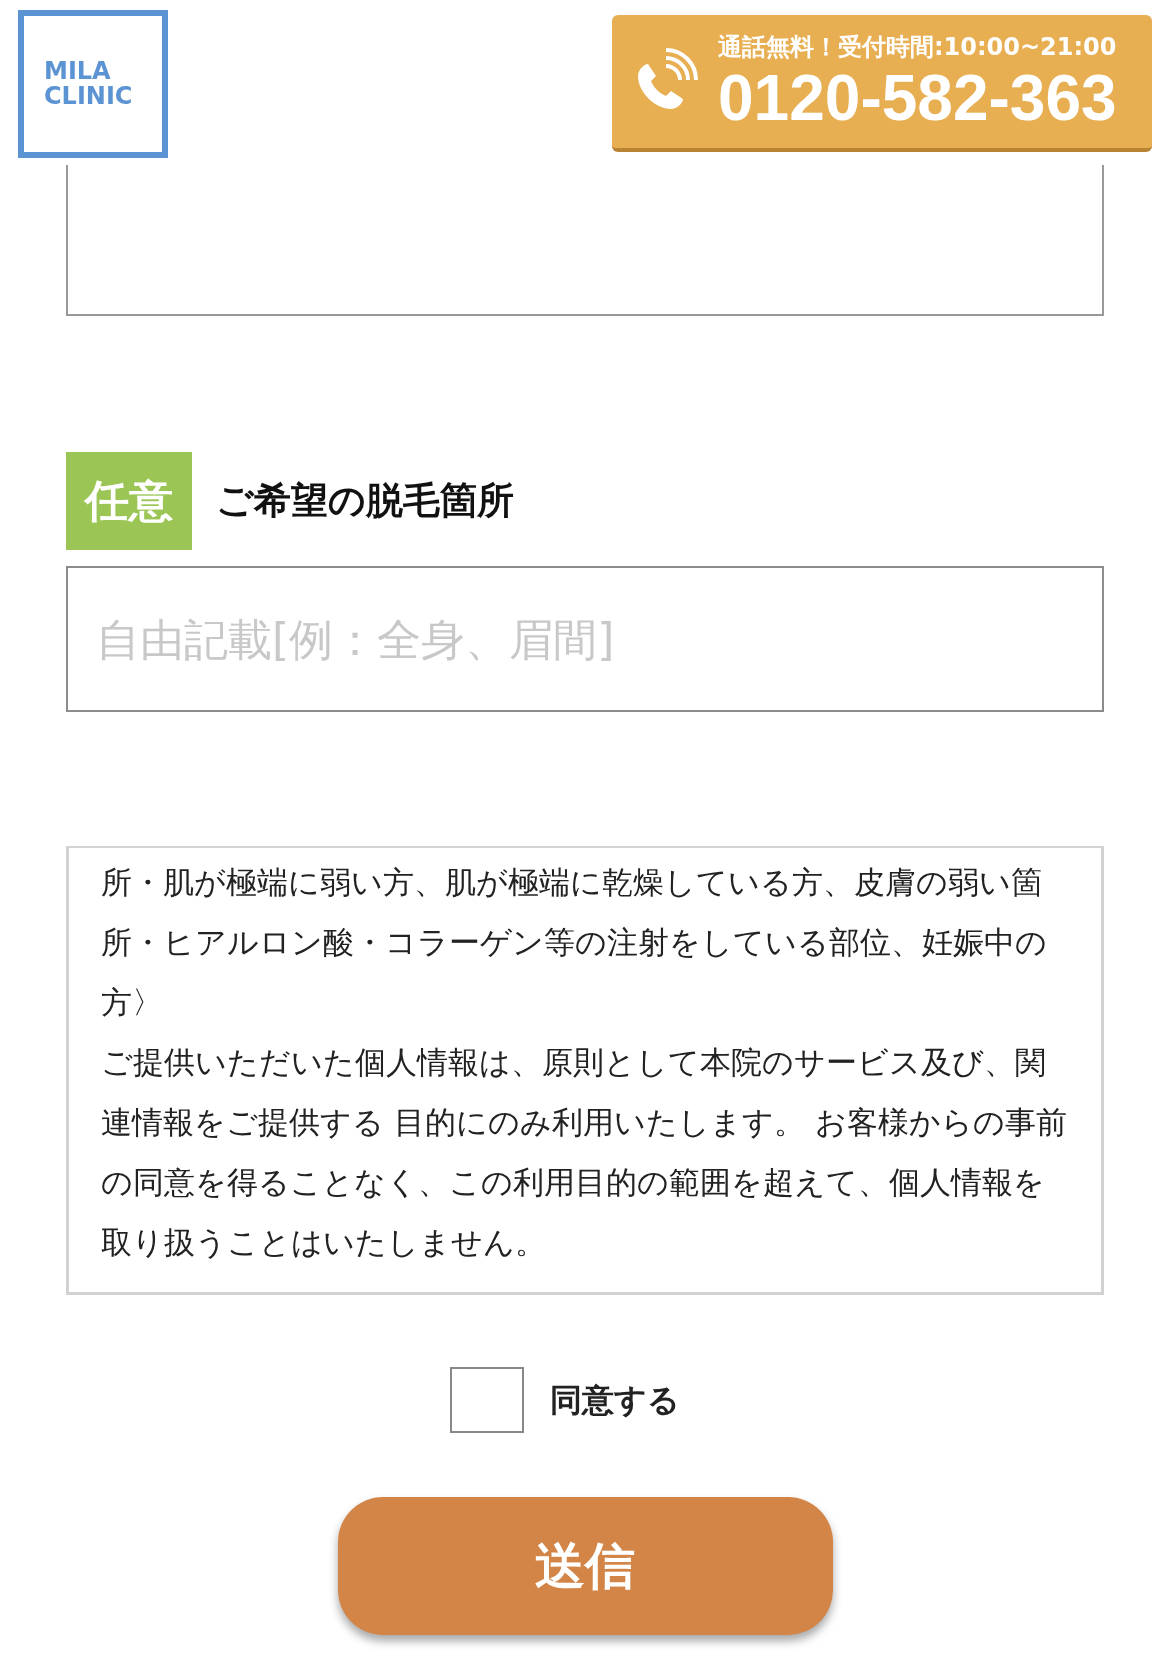  What do you see at coordinates (882, 83) in the screenshot?
I see `phone-button: 通話無料！受付時間:10:00~21:00 0120-582-363` at bounding box center [882, 83].